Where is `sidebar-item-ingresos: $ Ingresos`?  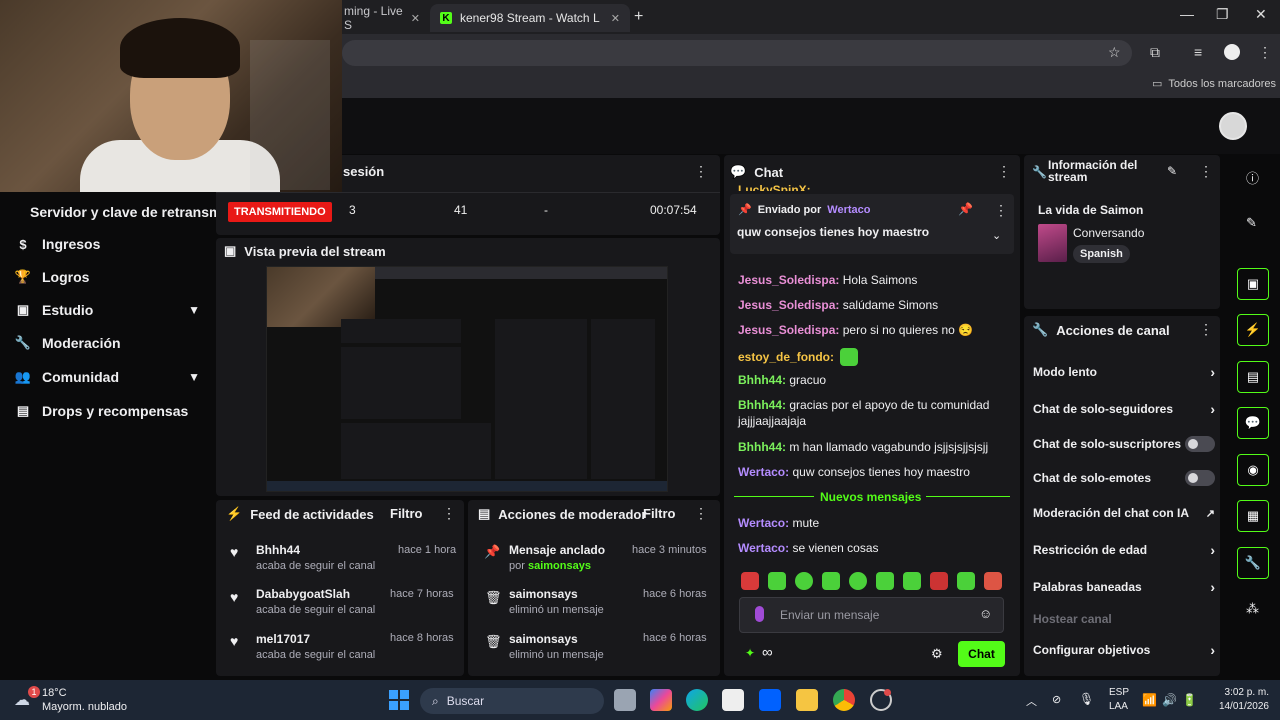 sidebar-item-ingresos: $ Ingresos is located at coordinates (108, 244).